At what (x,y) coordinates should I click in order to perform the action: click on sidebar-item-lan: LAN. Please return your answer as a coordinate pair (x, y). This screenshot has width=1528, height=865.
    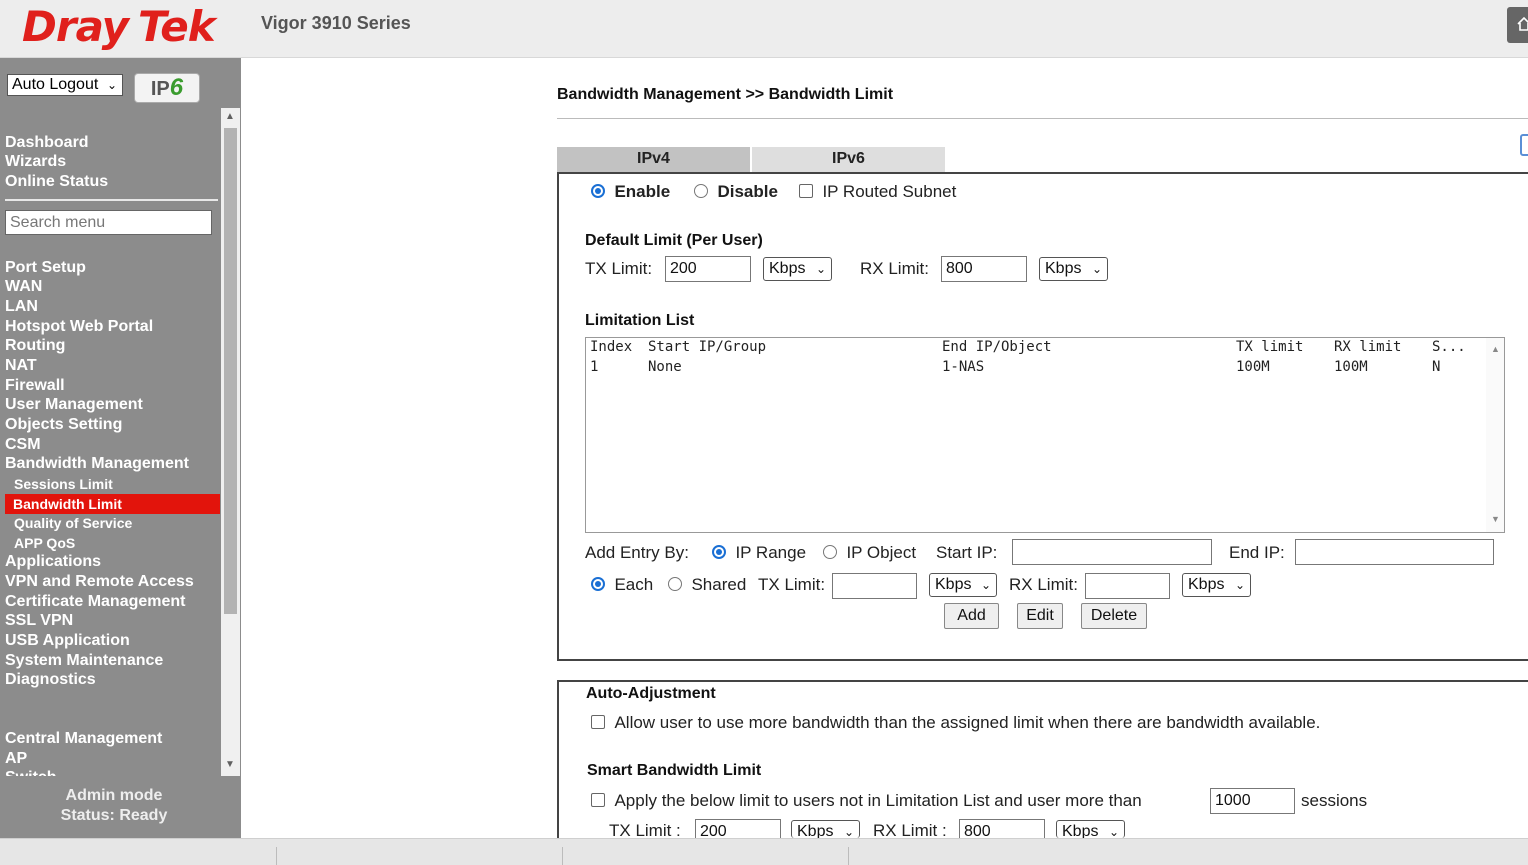
    Looking at the image, I should click on (21, 307).